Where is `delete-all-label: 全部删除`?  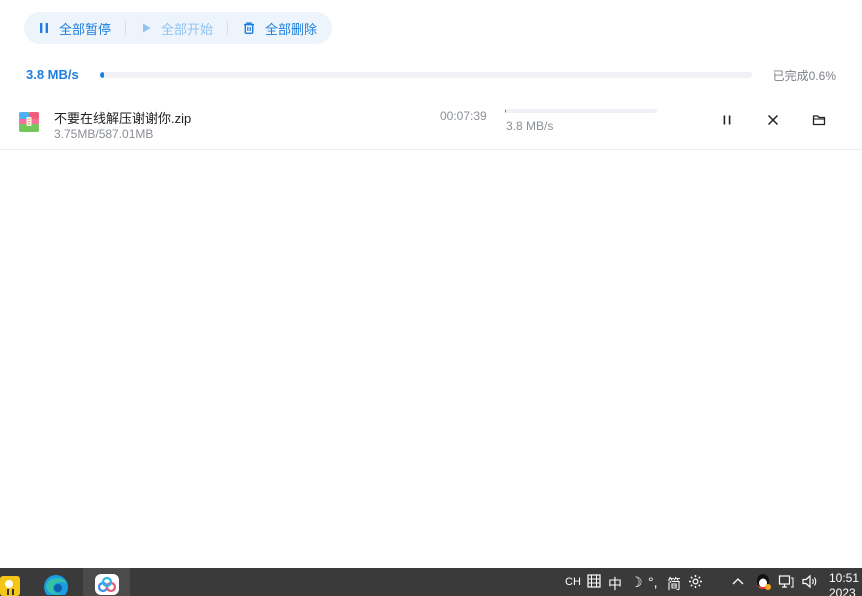
delete-all-label: 全部删除 is located at coordinates (291, 29).